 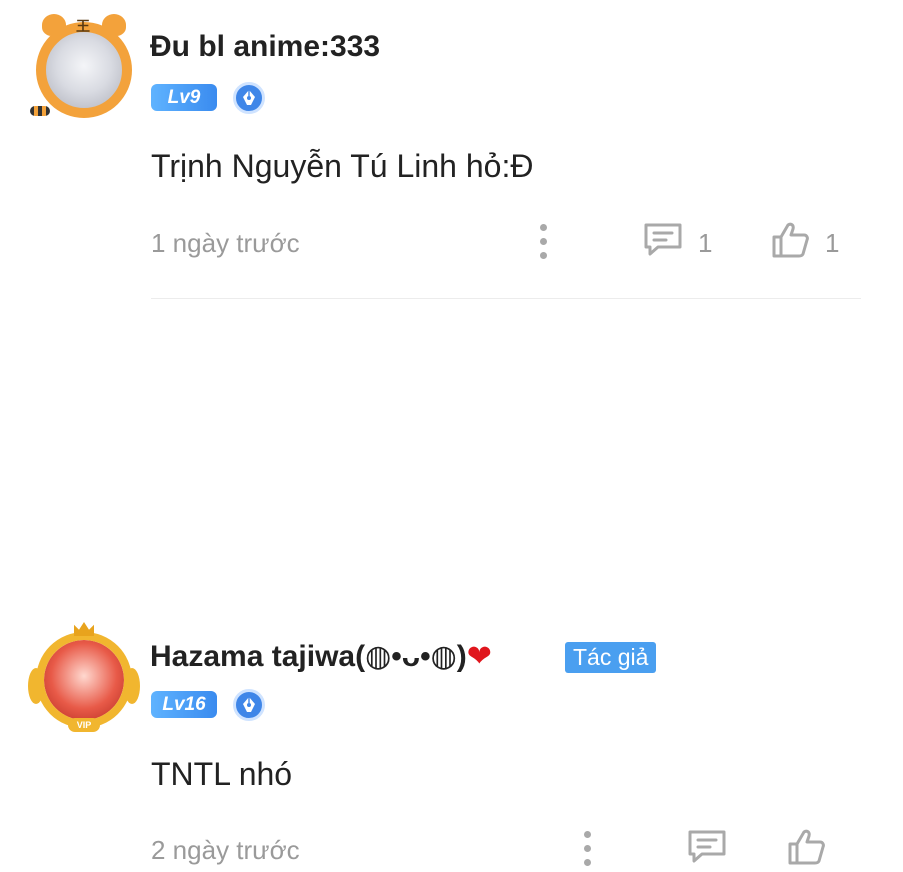 I want to click on level-badge: Lv9, so click(x=184, y=97).